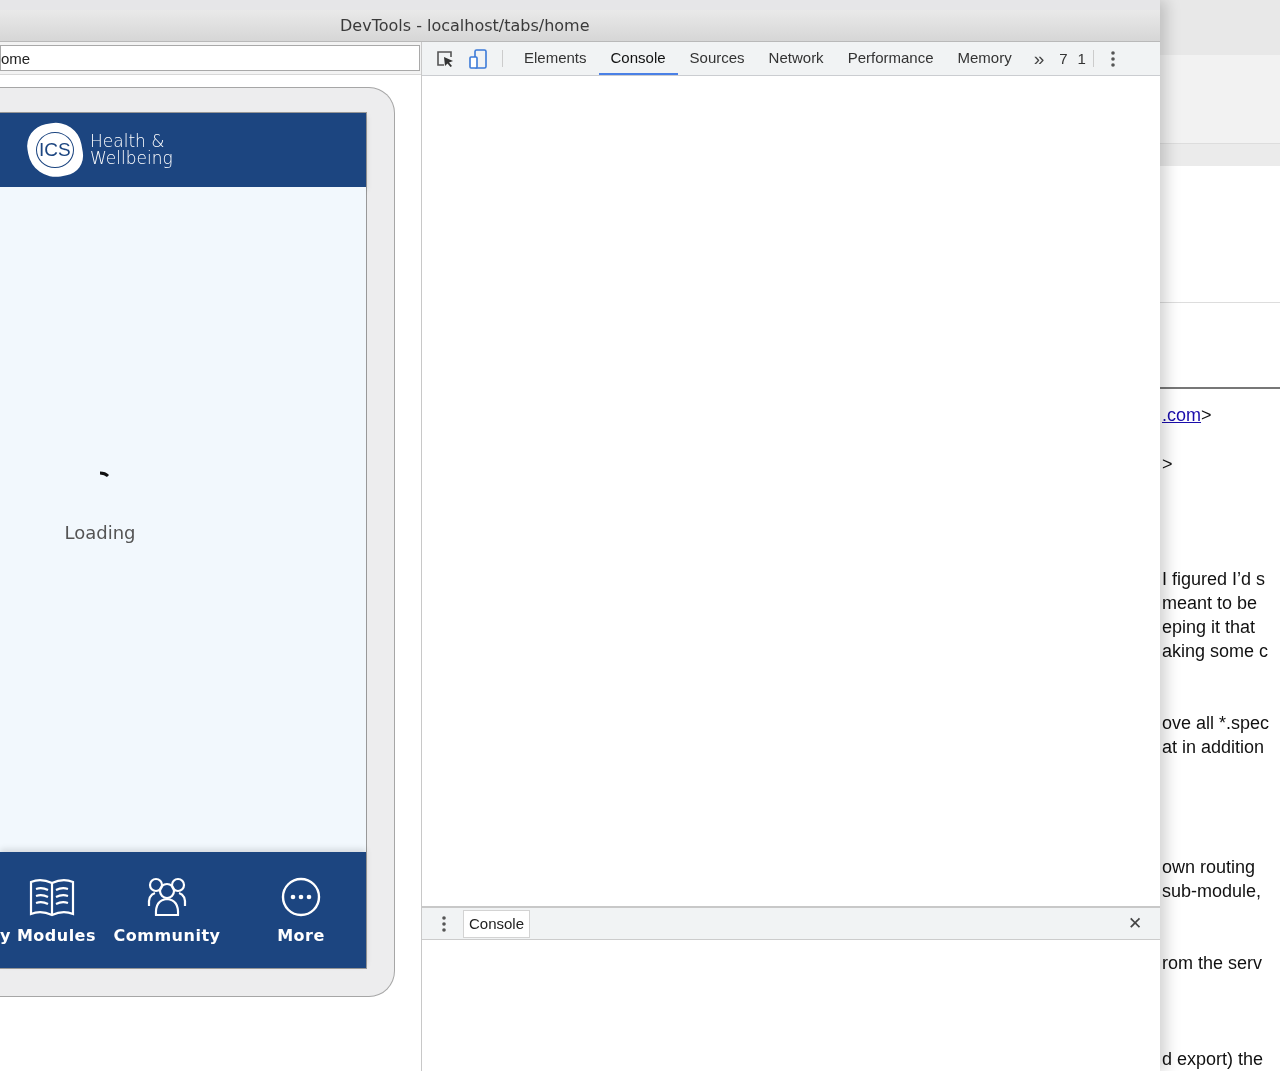 The width and height of the screenshot is (1280, 1071). Describe the element at coordinates (445, 58) in the screenshot. I see `inspect-icon` at that location.